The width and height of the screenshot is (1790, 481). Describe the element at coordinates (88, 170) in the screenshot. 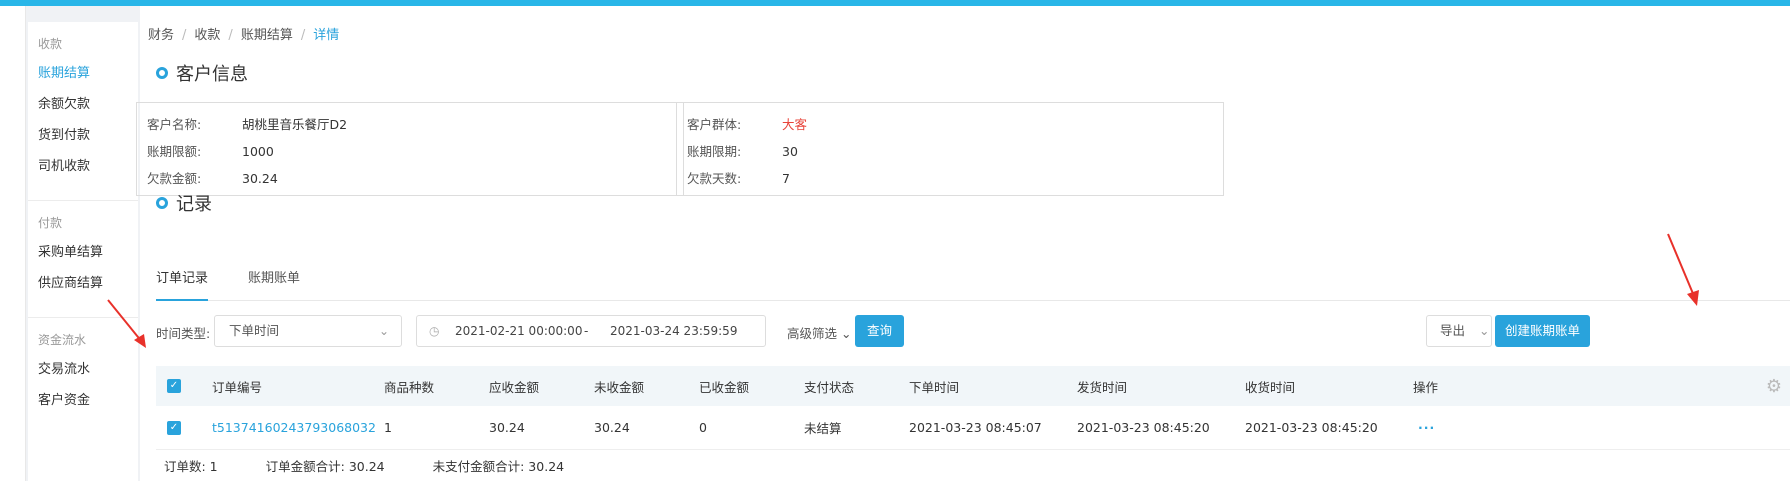

I see `sidebar-item-driver-collection: 司机收款` at that location.